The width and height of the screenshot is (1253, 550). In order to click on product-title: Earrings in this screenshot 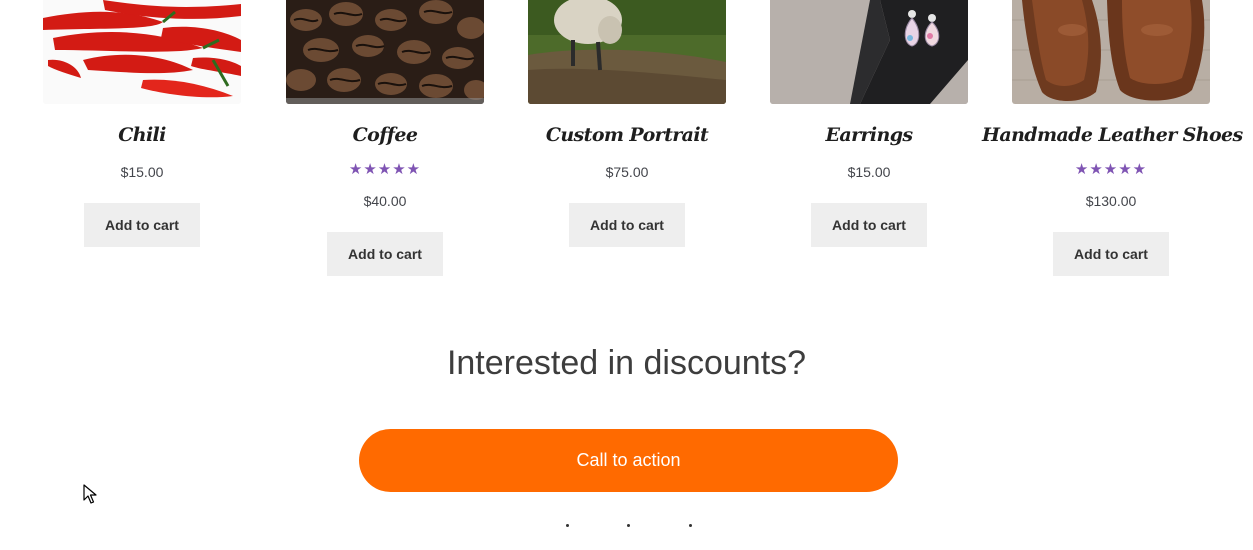, I will do `click(869, 135)`.